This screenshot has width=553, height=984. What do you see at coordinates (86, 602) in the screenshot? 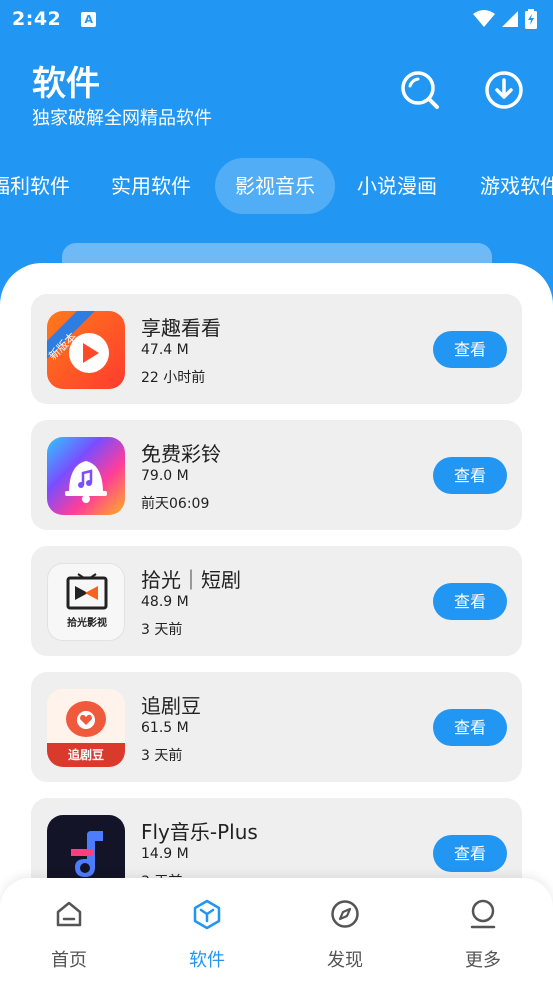
I see `shiguang-icon: 拾光影视` at bounding box center [86, 602].